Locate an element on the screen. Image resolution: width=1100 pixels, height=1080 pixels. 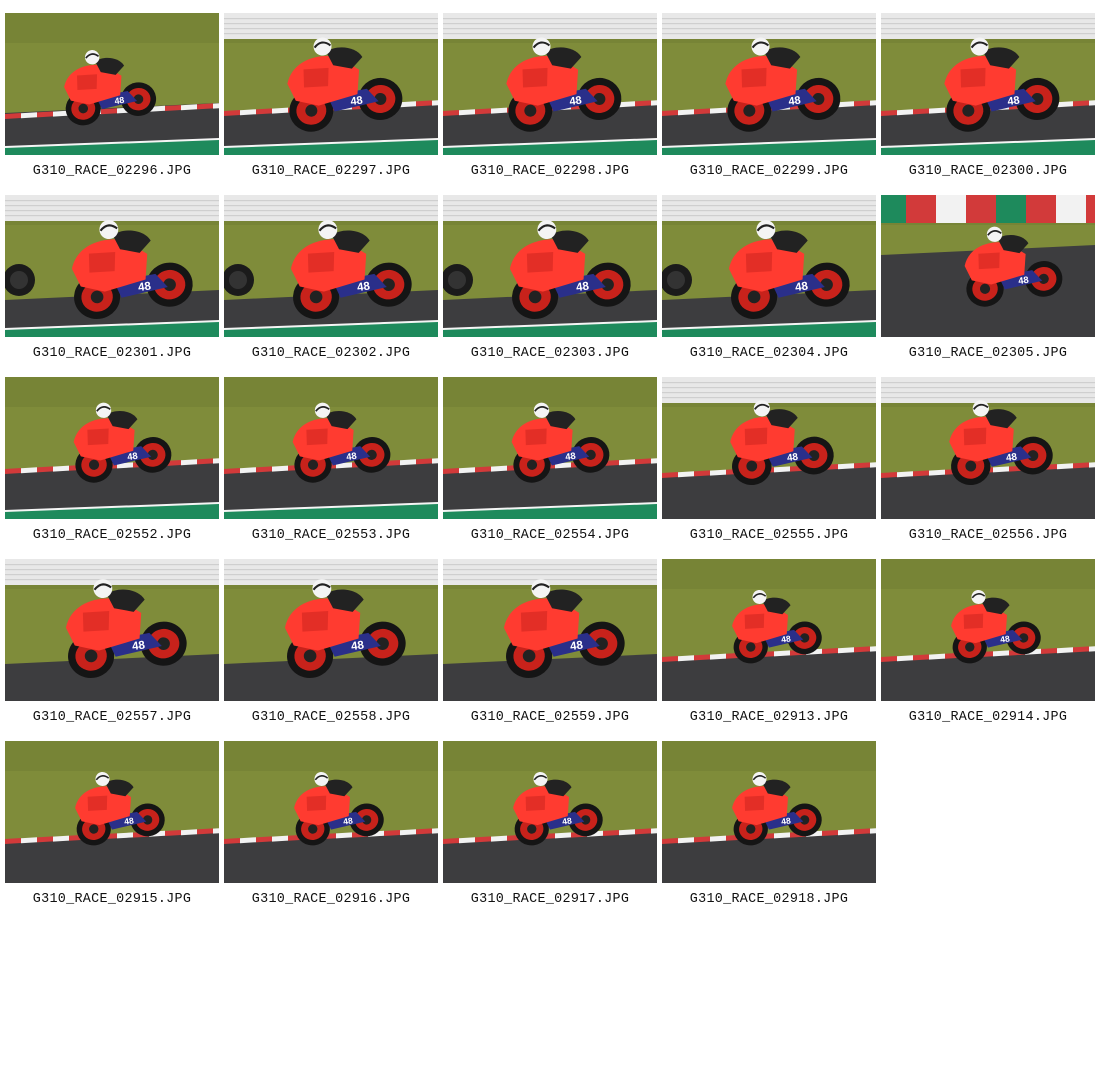
photo-item: 48 G310_RACE_02558.JPG is located at coordinates (331, 650).